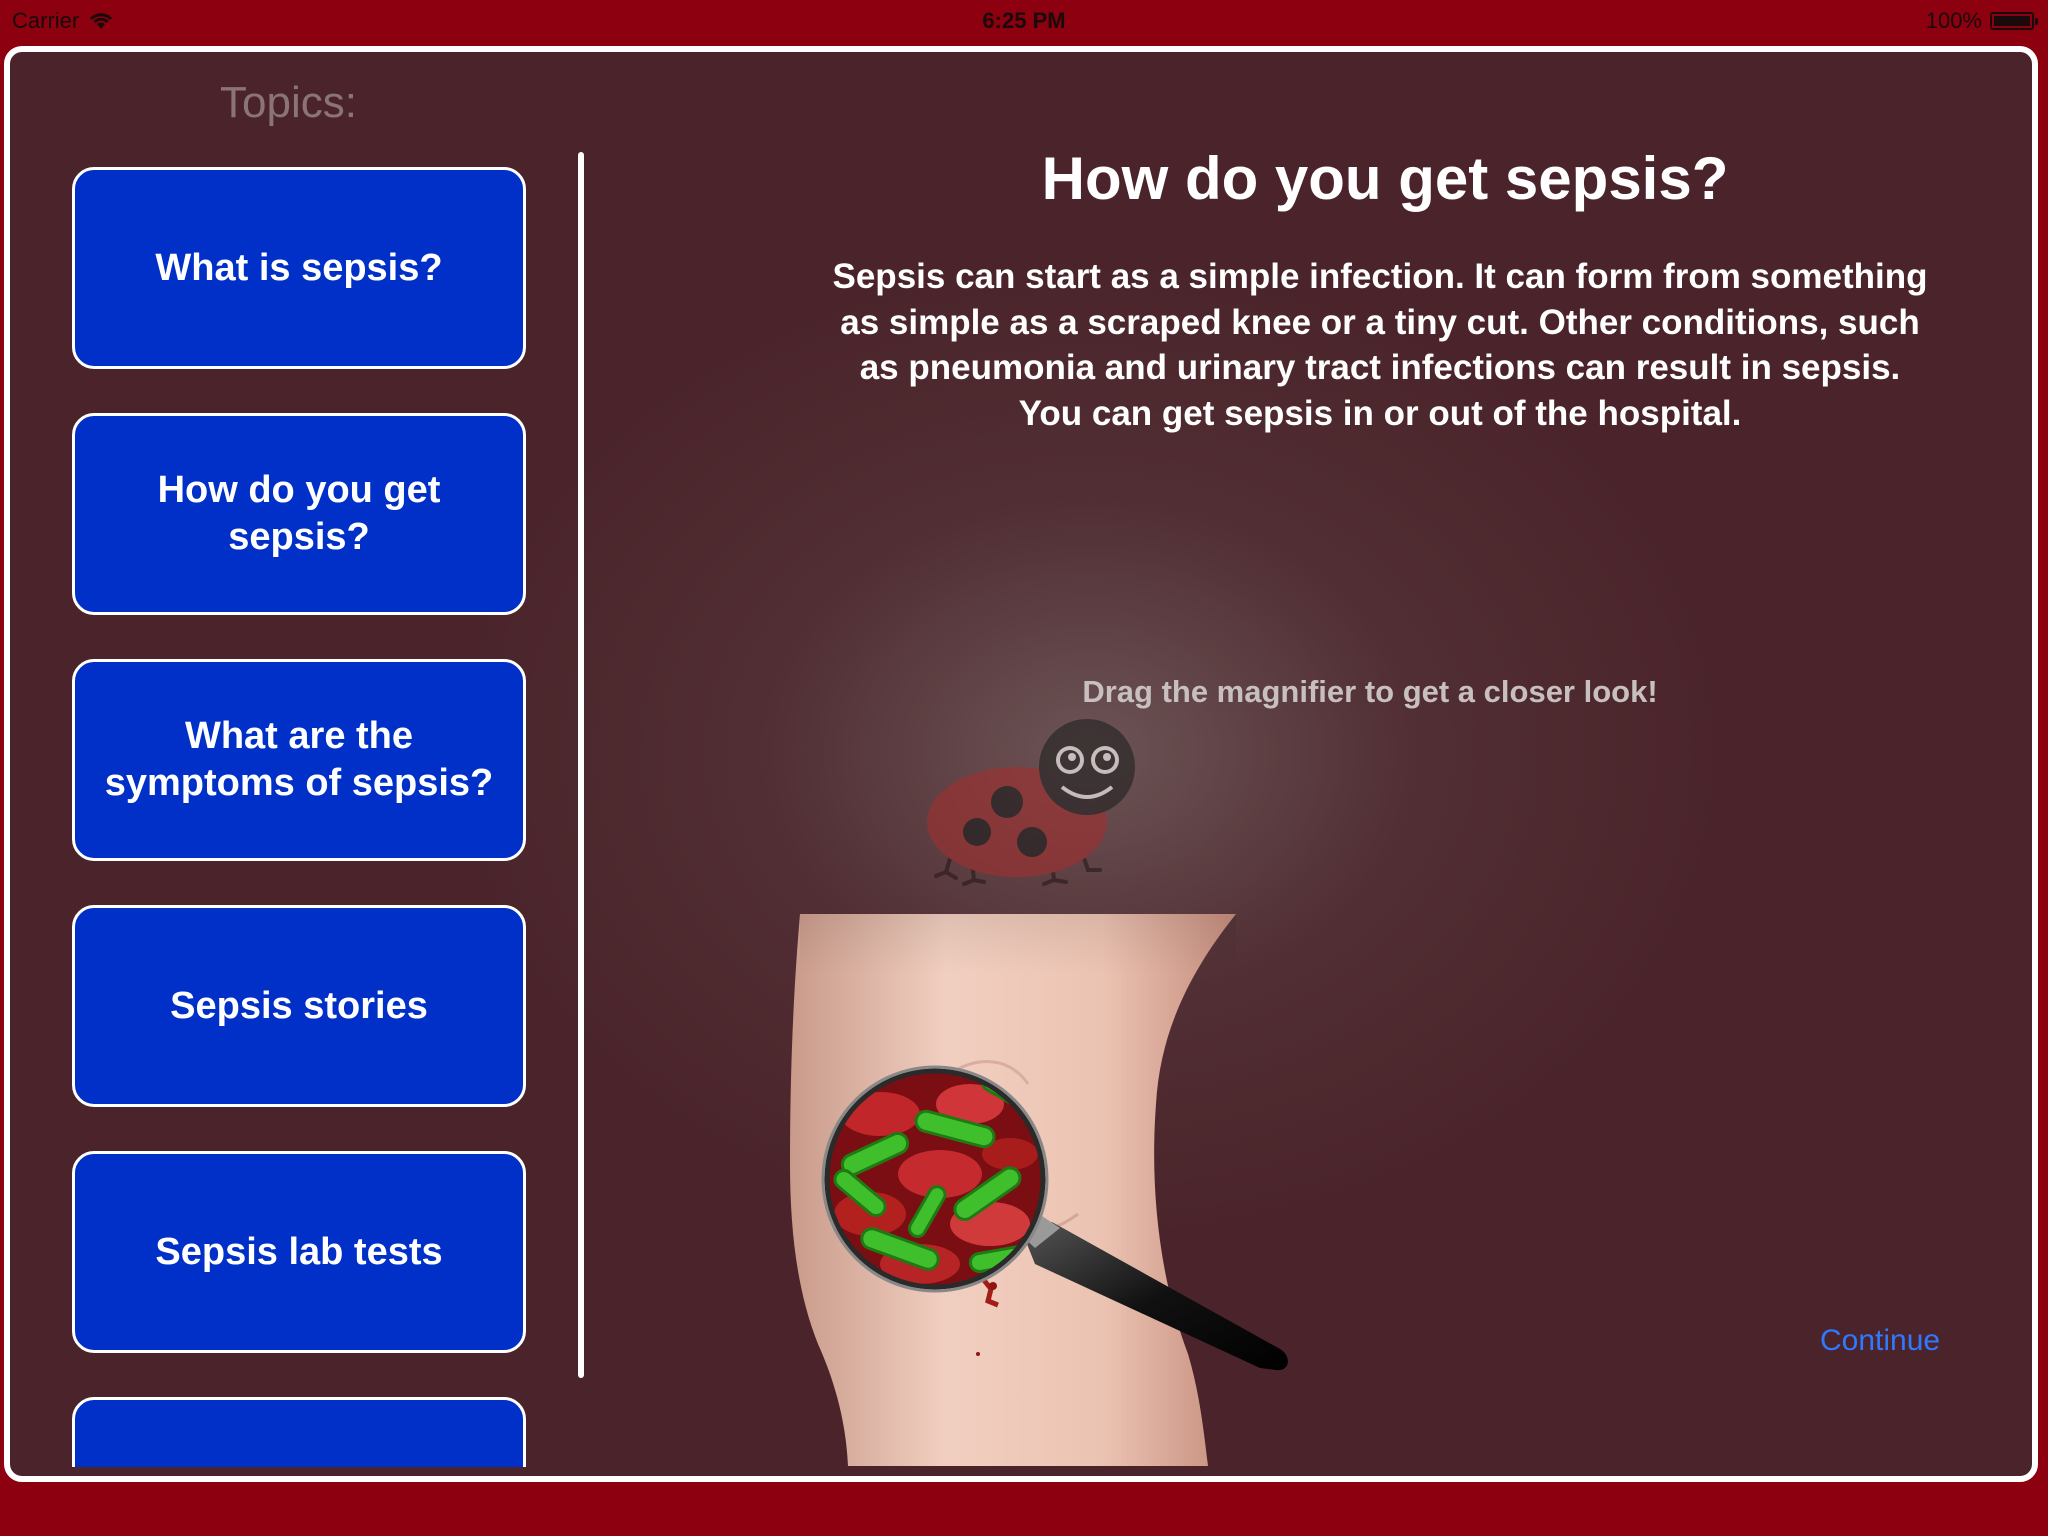  What do you see at coordinates (299, 760) in the screenshot?
I see `topic-button-symptoms-of-sepsis: What are the symptoms of sepsis?` at bounding box center [299, 760].